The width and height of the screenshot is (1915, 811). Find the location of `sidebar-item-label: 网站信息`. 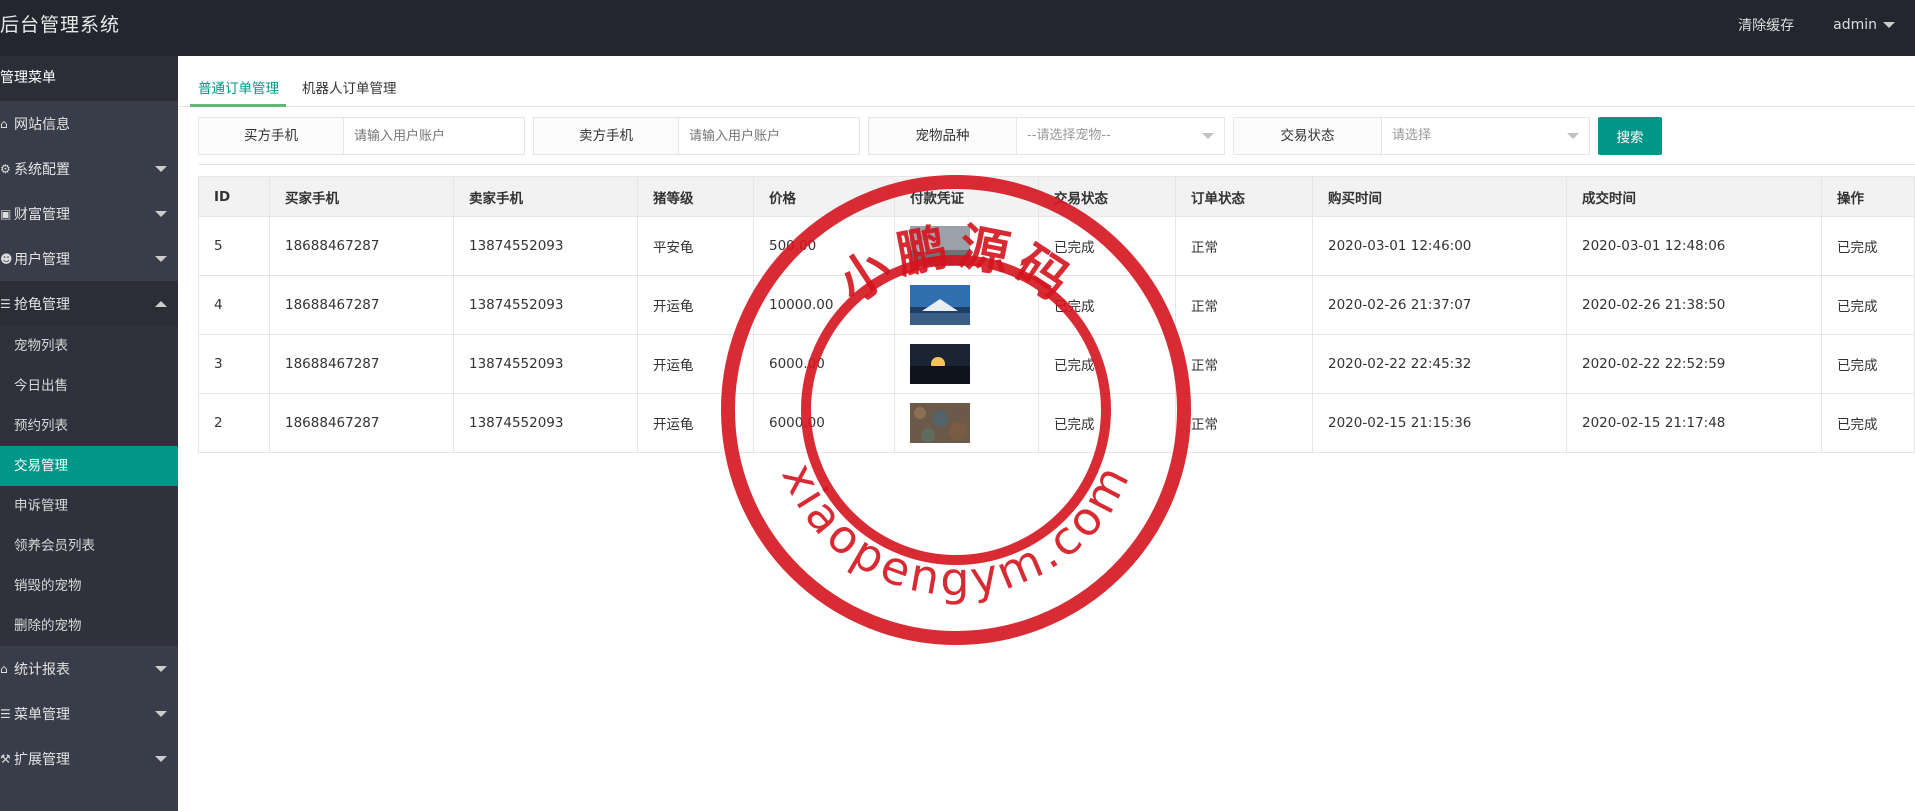

sidebar-item-label: 网站信息 is located at coordinates (42, 124).